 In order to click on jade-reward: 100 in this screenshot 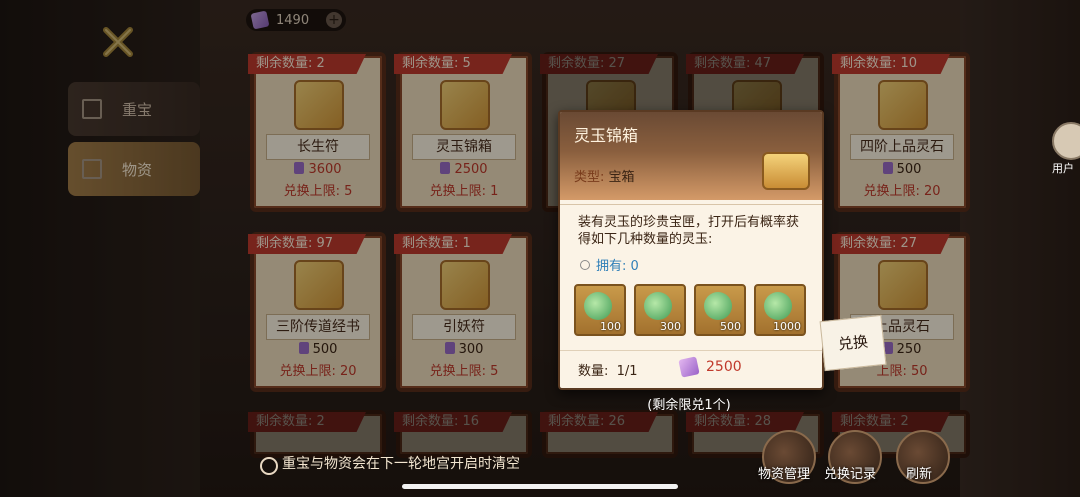, I will do `click(600, 310)`.